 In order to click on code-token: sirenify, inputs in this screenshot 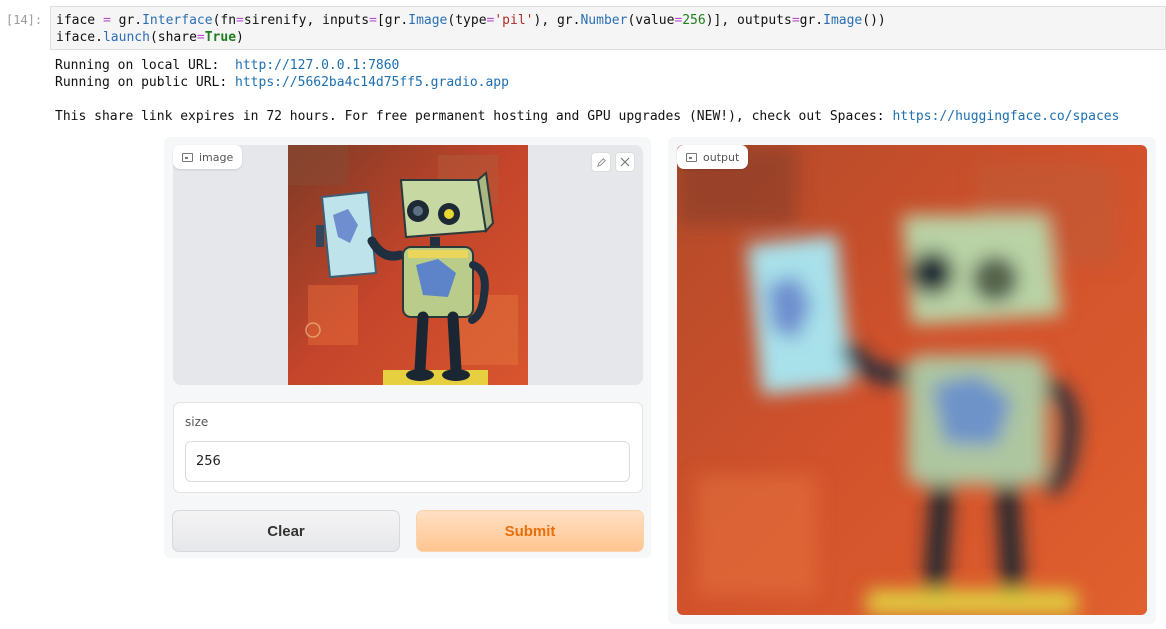, I will do `click(306, 20)`.